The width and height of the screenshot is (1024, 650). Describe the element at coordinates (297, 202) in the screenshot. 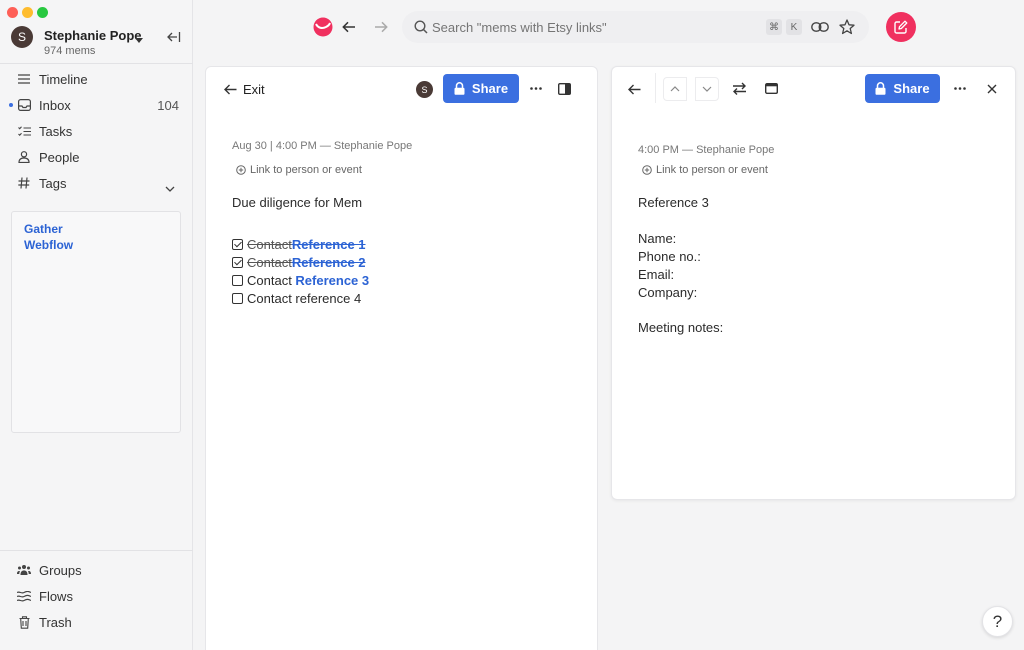

I see `mem-title: Due diligence for Mem` at that location.